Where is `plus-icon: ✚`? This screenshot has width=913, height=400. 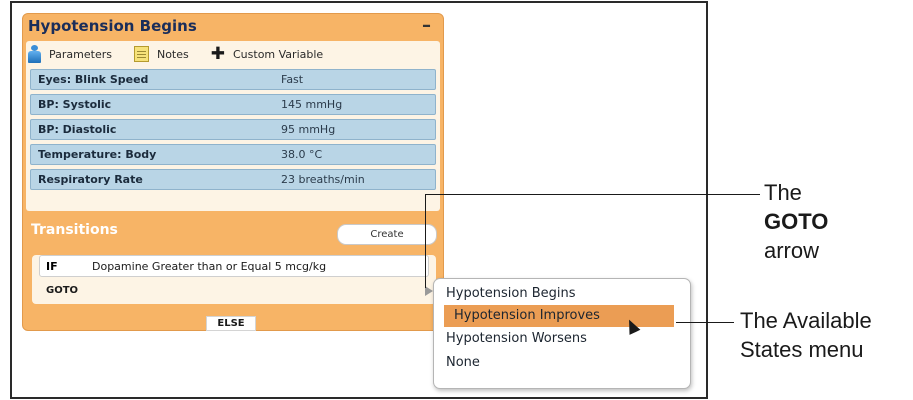
plus-icon: ✚ is located at coordinates (217, 53).